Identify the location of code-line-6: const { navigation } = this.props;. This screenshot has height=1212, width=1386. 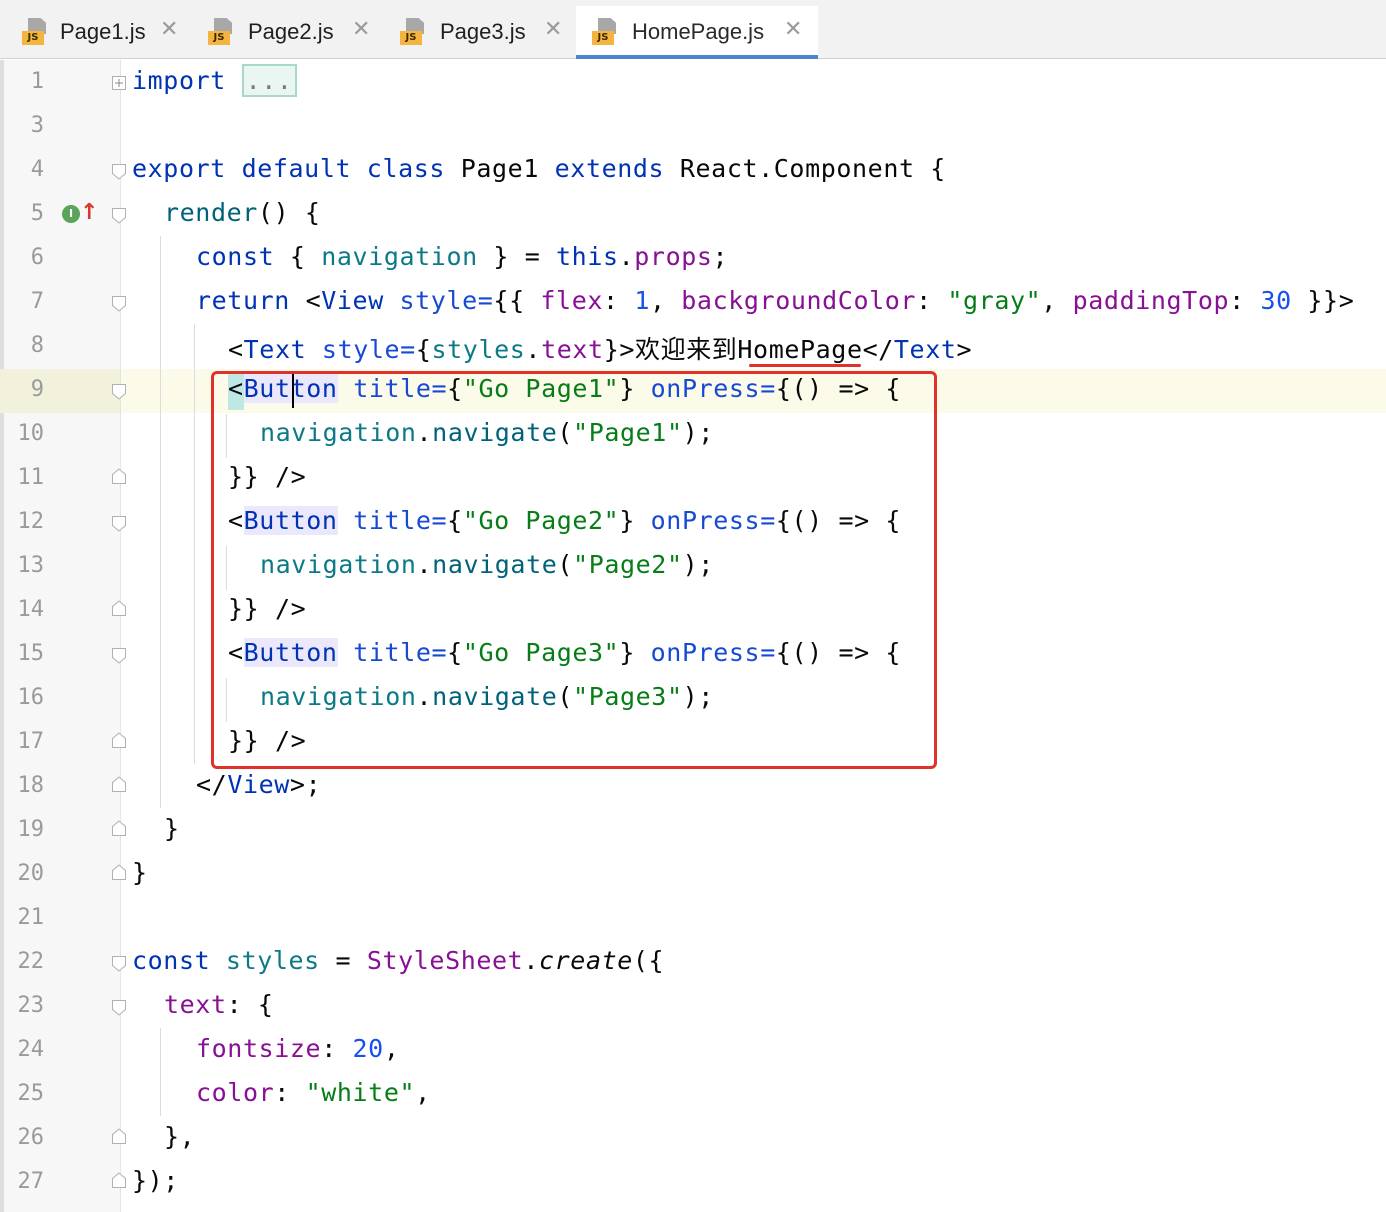
(462, 256).